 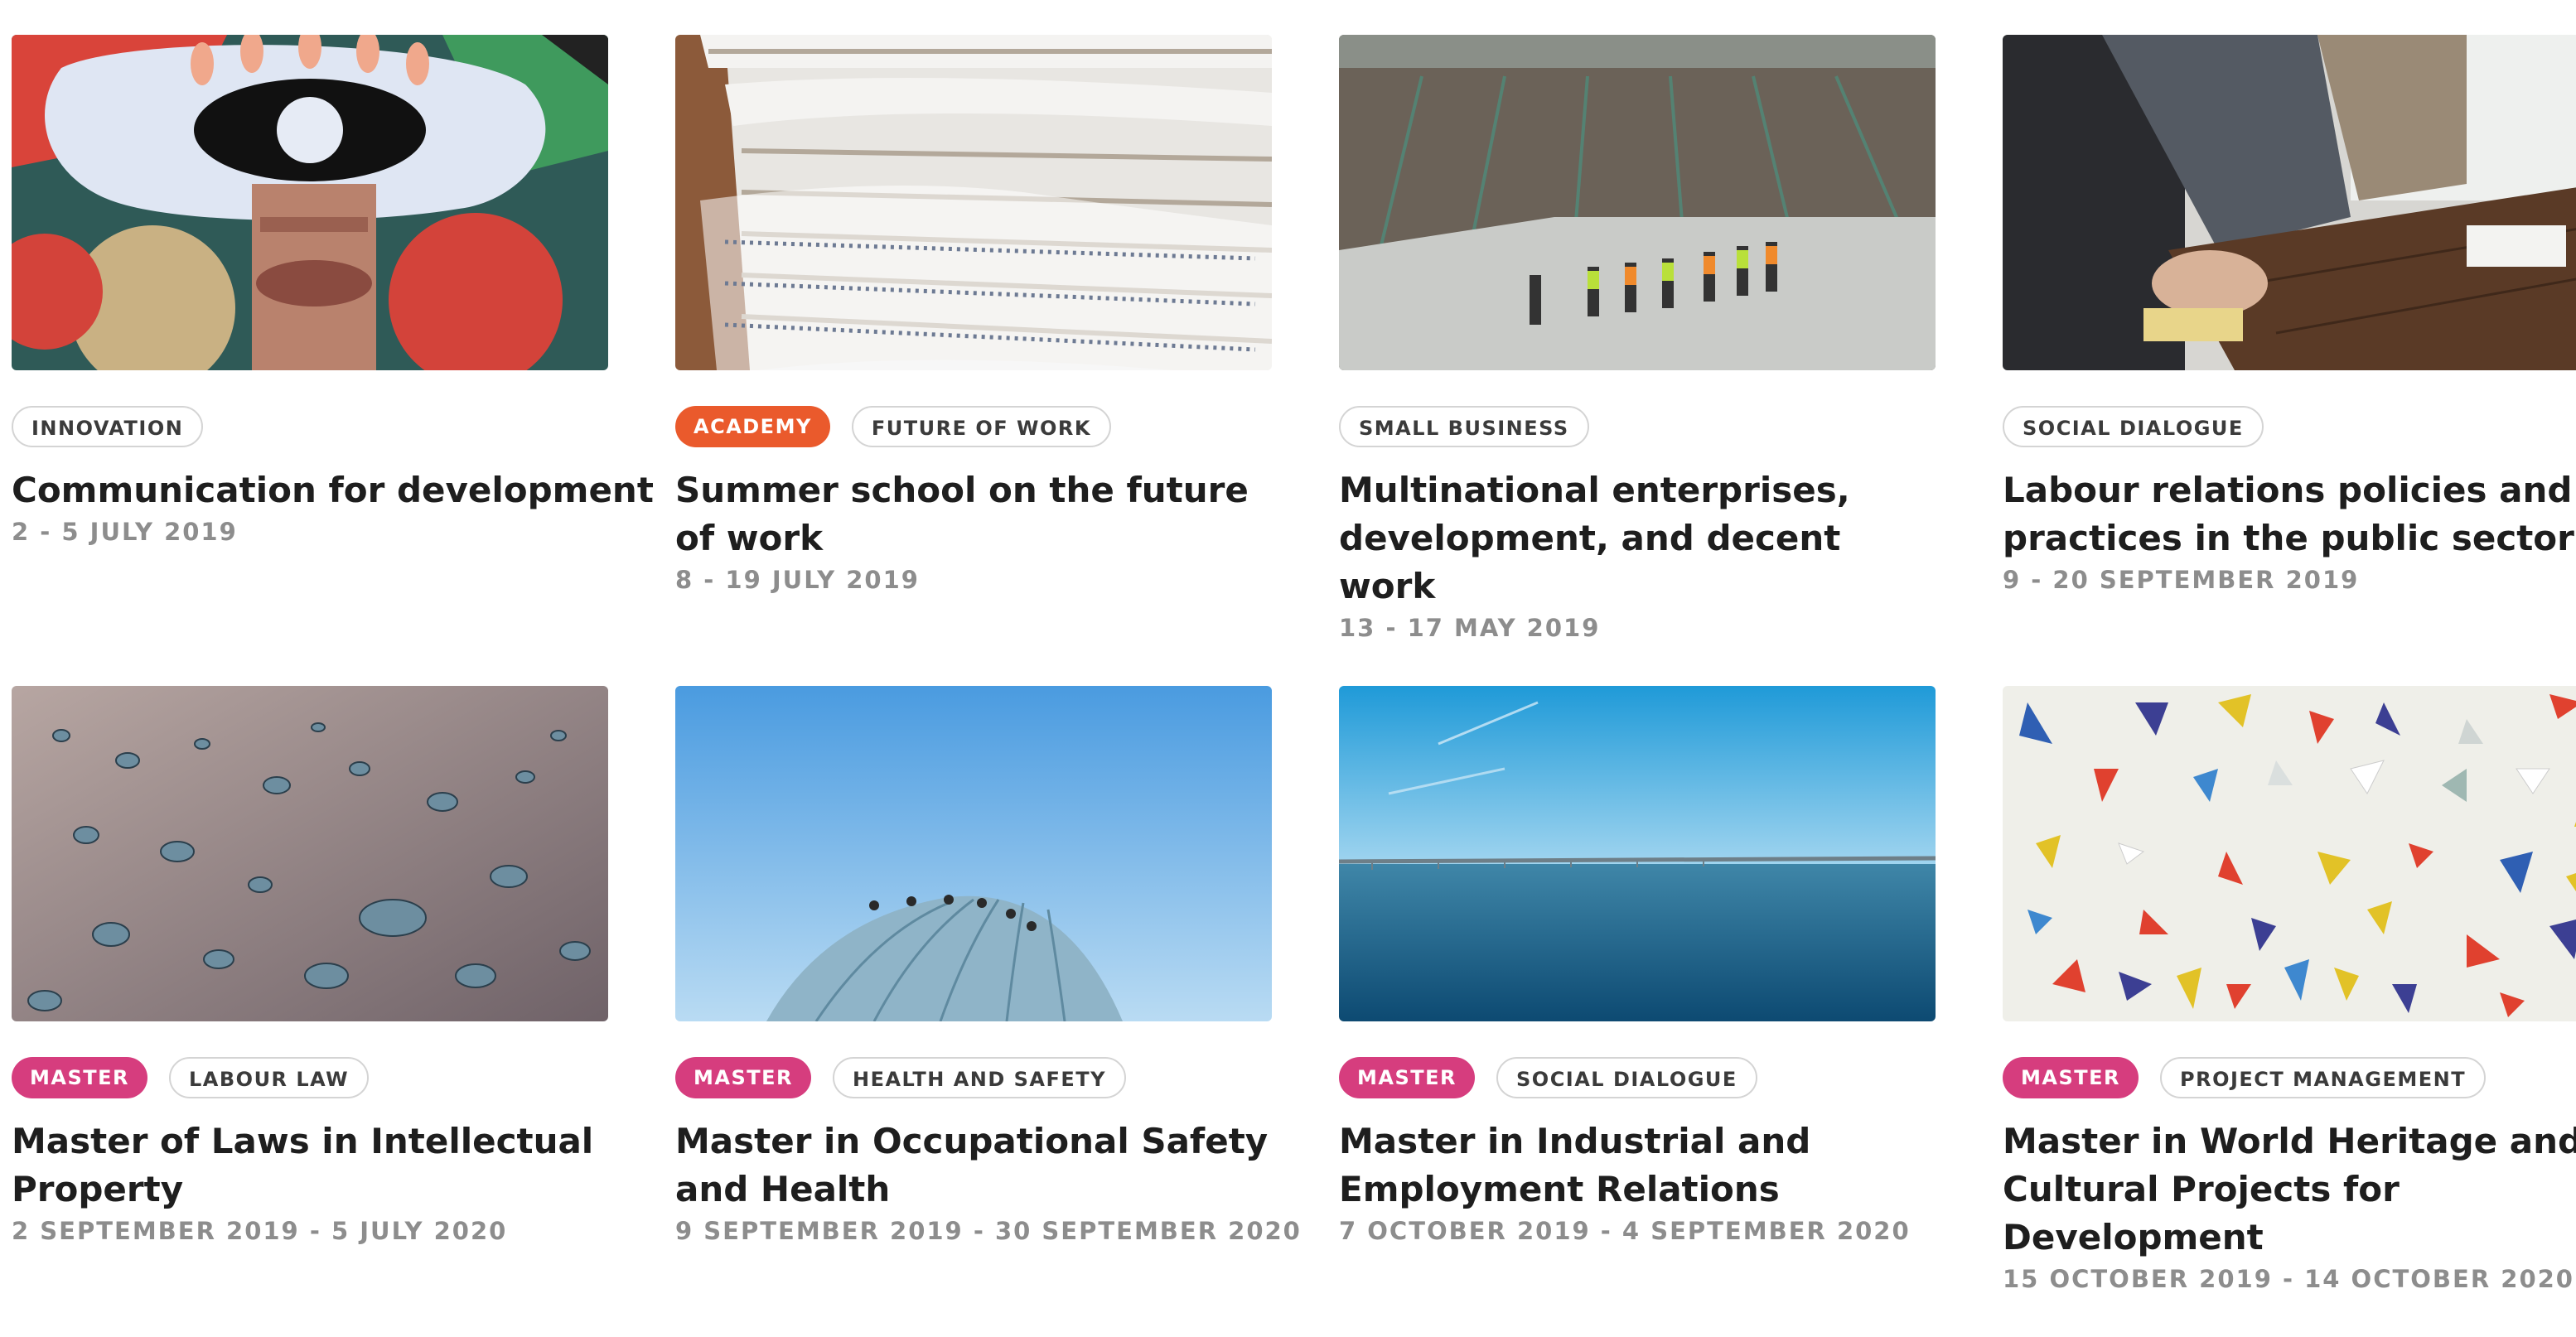 I want to click on tag-list: MASTER SOCIAL DIALOGUE, so click(x=1637, y=1077).